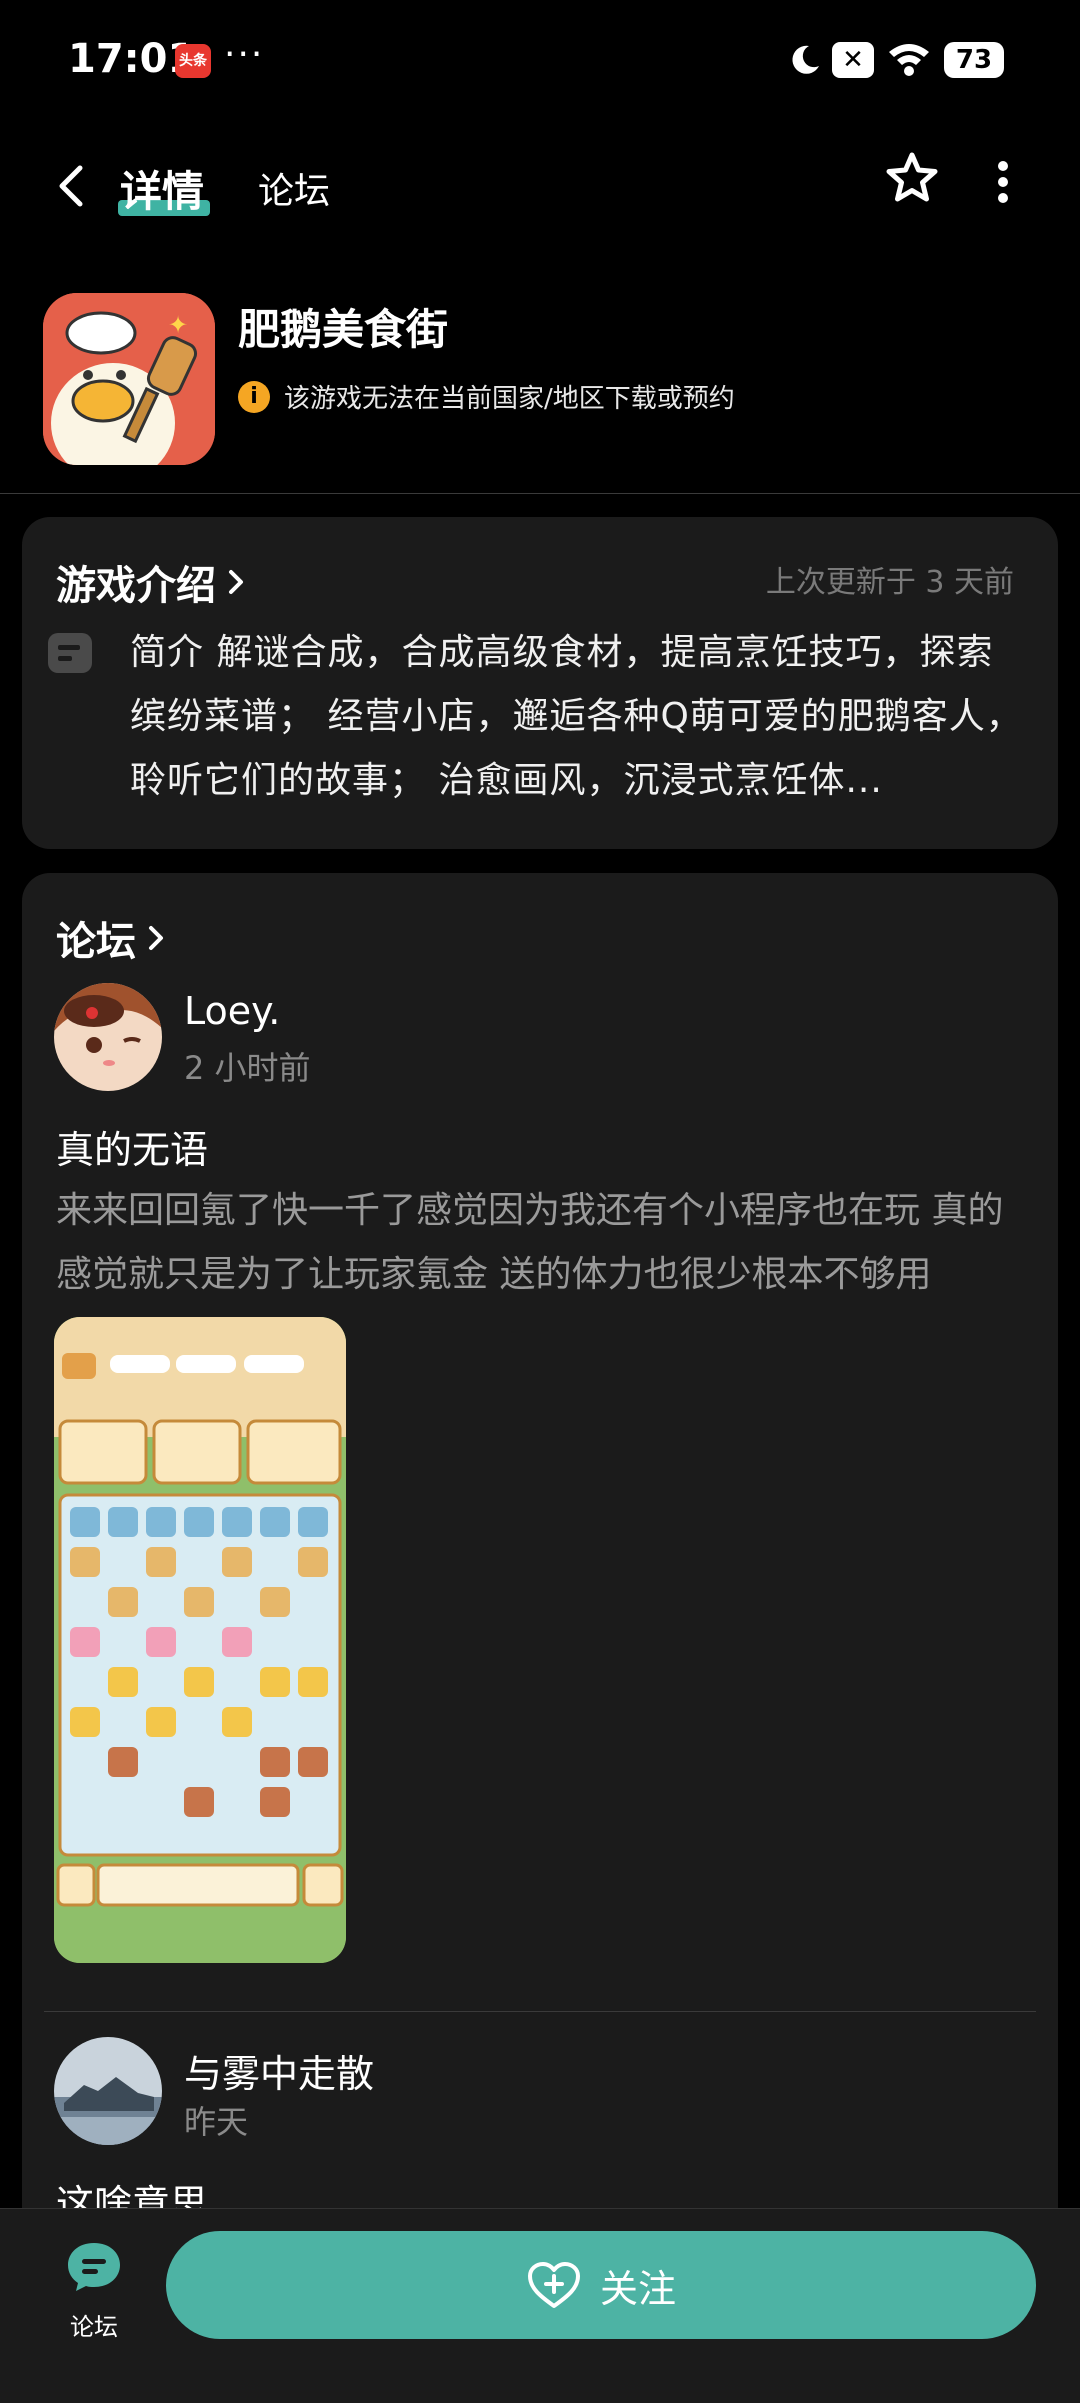  Describe the element at coordinates (540, 2011) in the screenshot. I see `post-divider` at that location.